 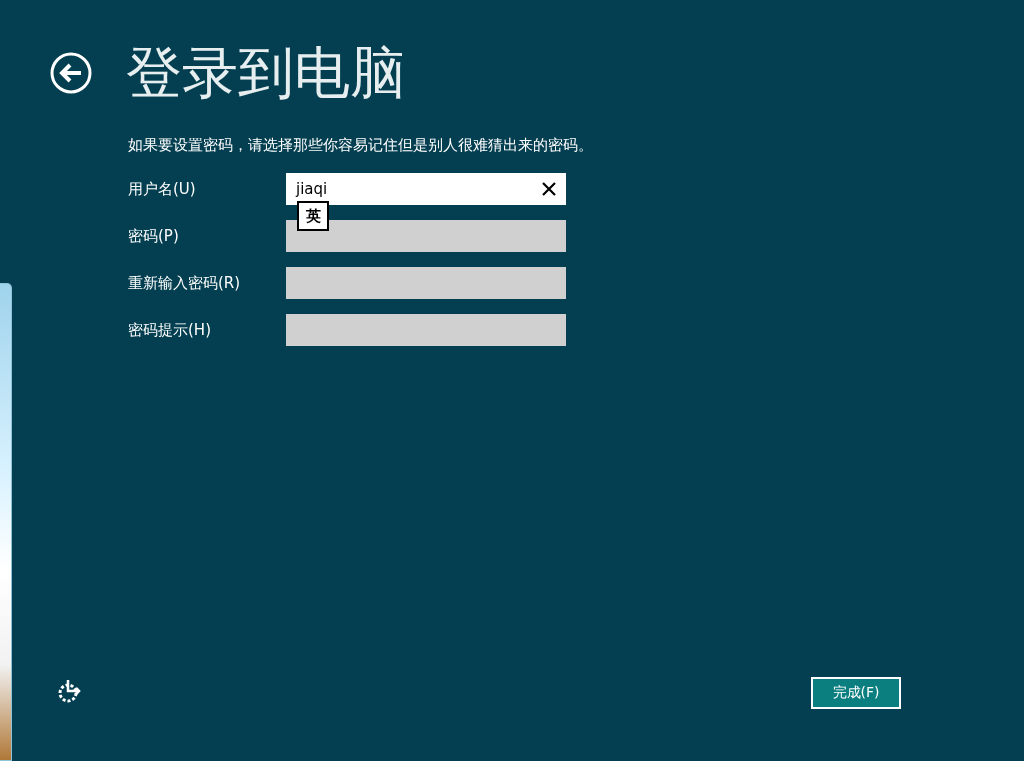 I want to click on field-label: 密码(P), so click(x=154, y=236).